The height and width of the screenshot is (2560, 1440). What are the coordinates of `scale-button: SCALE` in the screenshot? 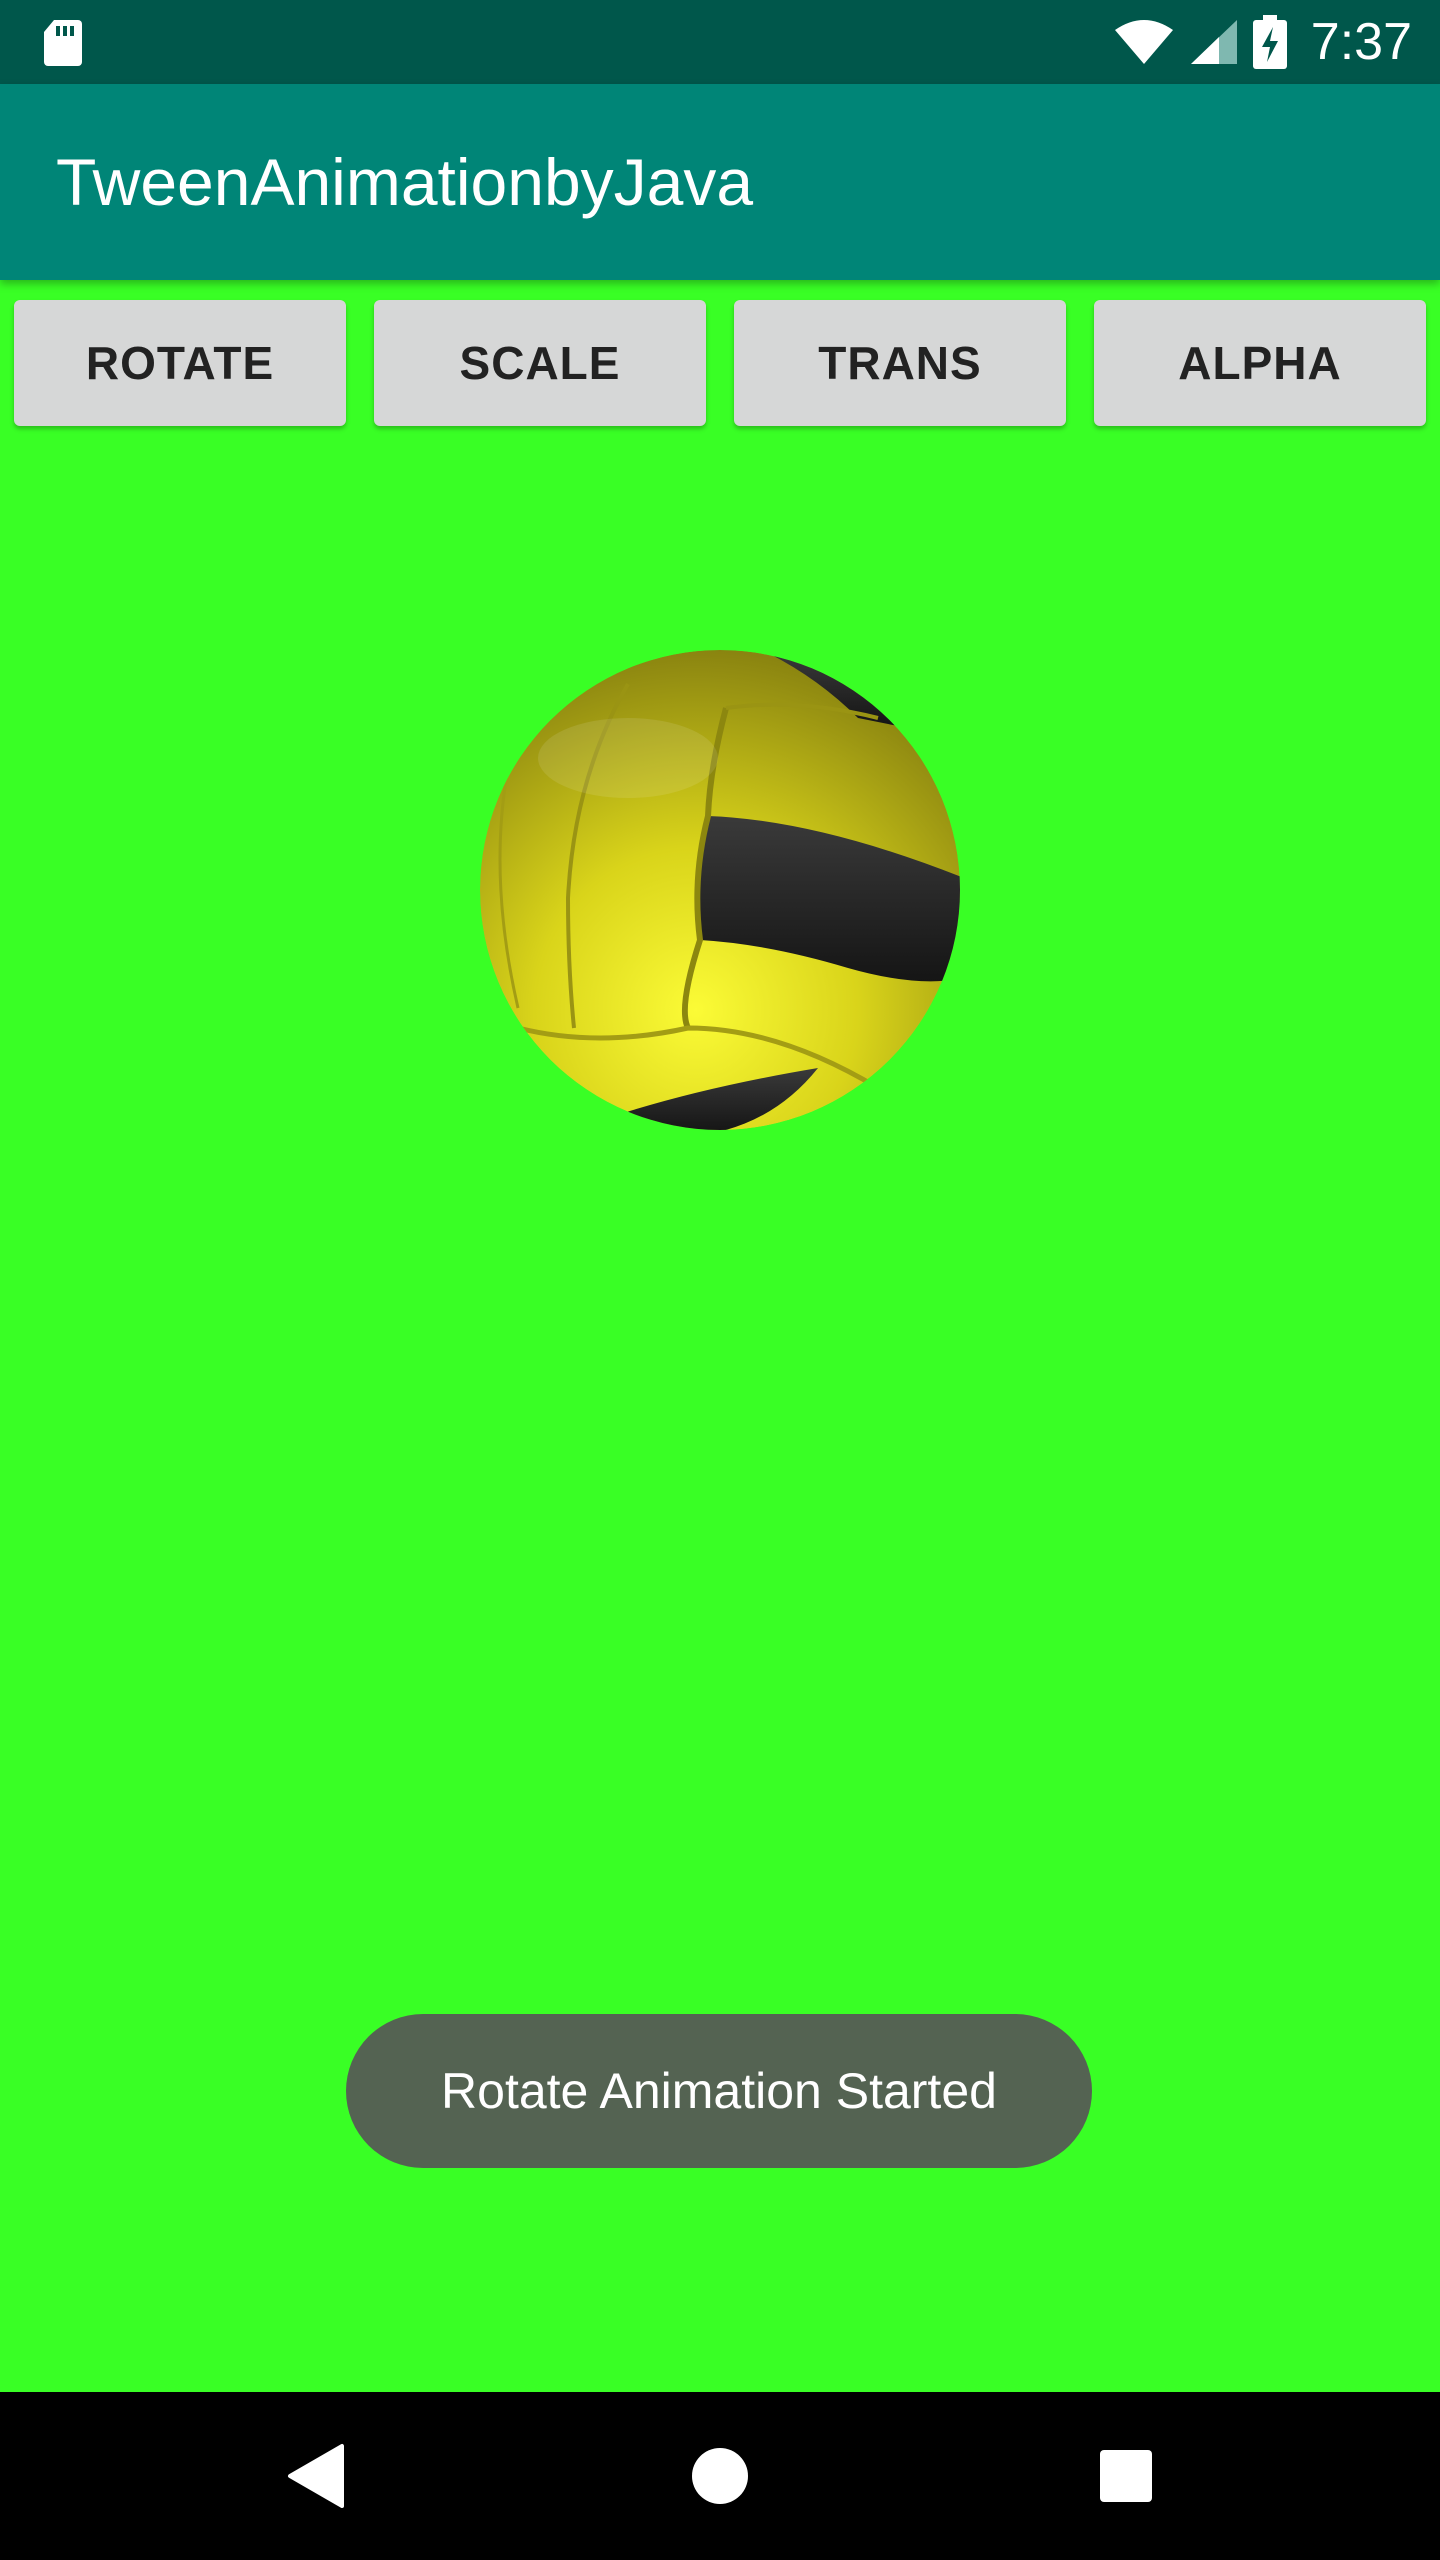 It's located at (540, 363).